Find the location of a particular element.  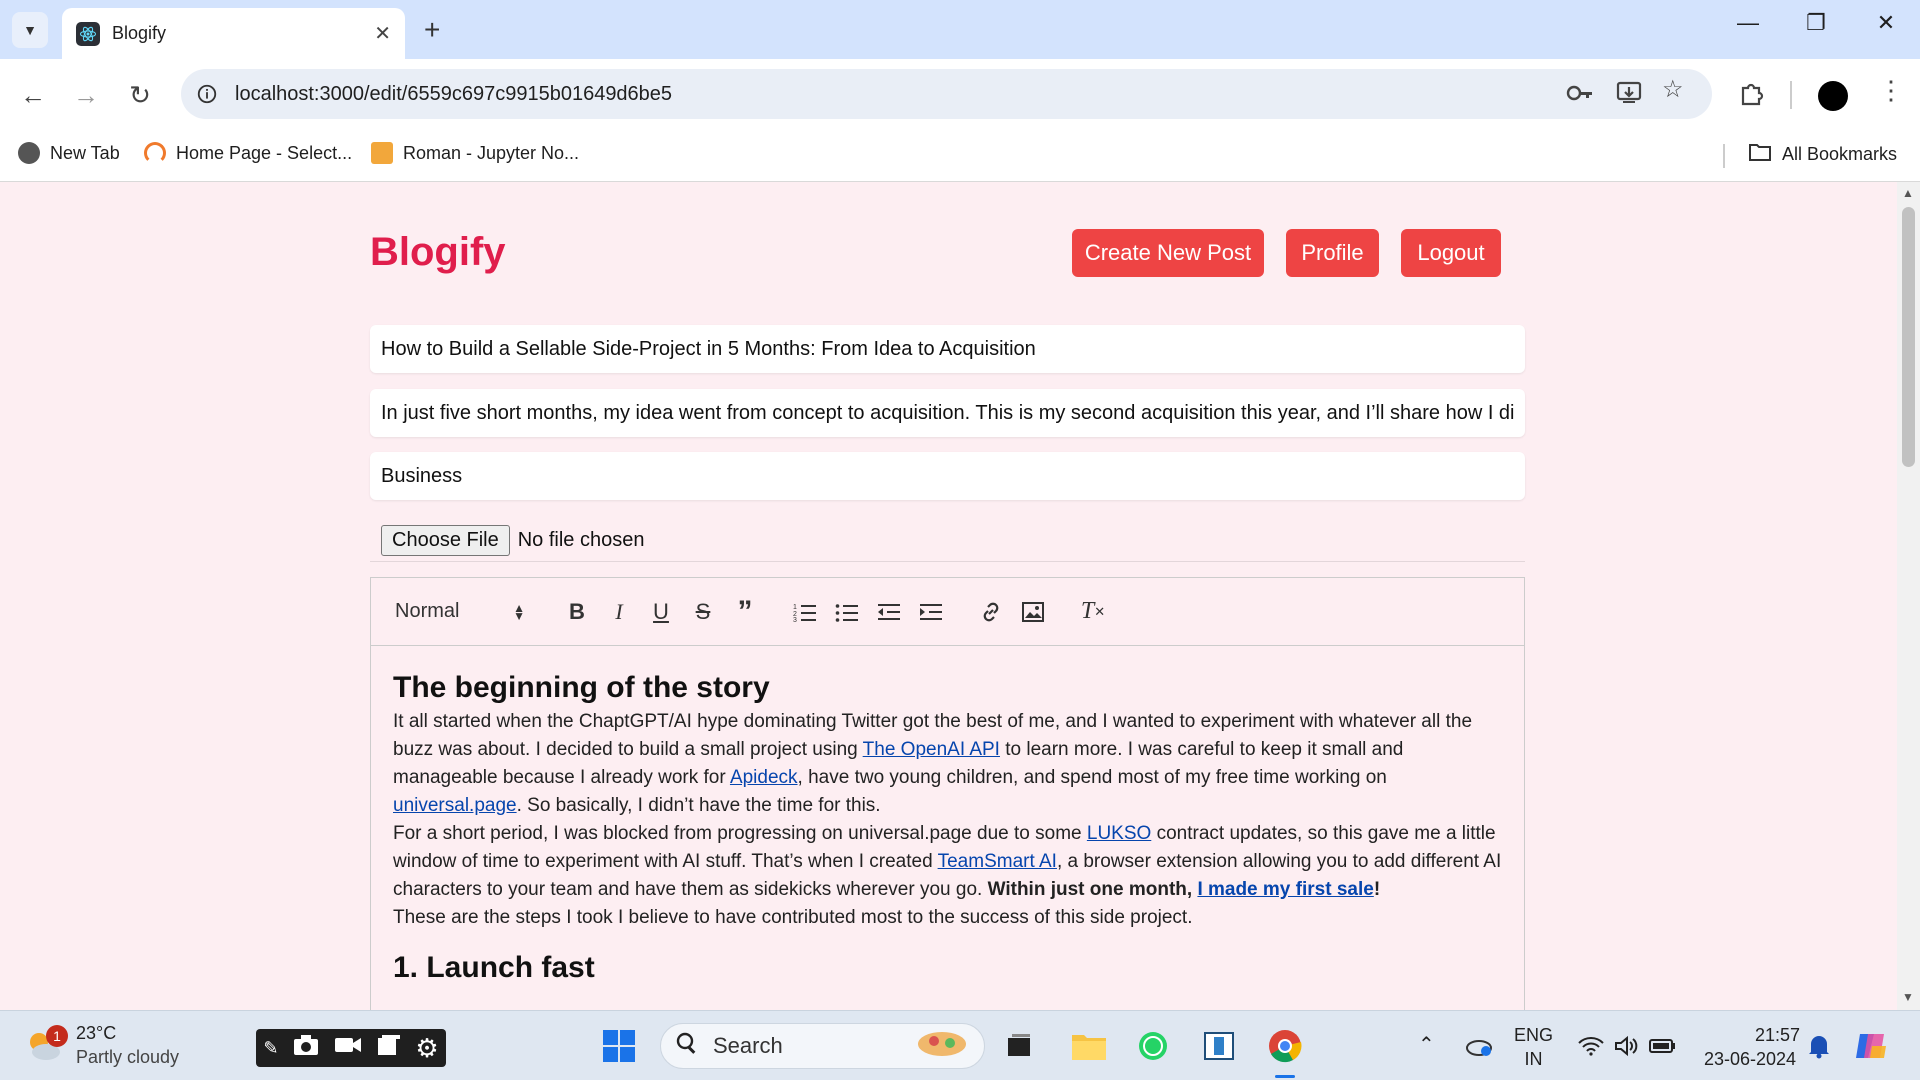

clock-date: 23-06-2024 is located at coordinates (1750, 1059).